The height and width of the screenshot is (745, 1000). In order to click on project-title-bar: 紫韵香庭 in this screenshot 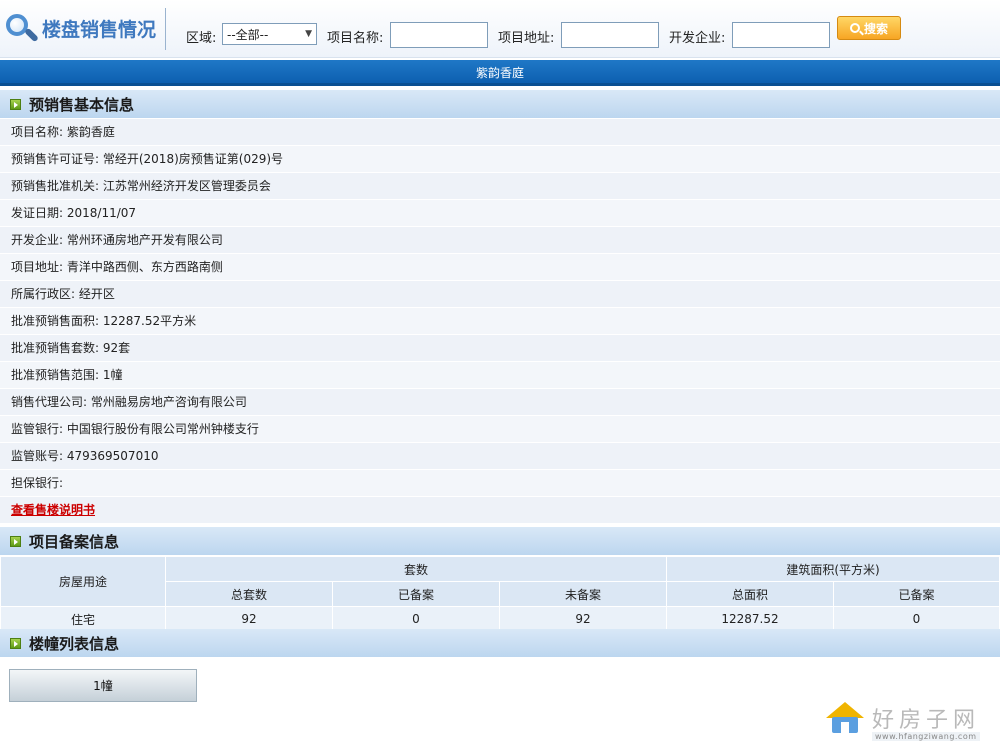, I will do `click(500, 73)`.